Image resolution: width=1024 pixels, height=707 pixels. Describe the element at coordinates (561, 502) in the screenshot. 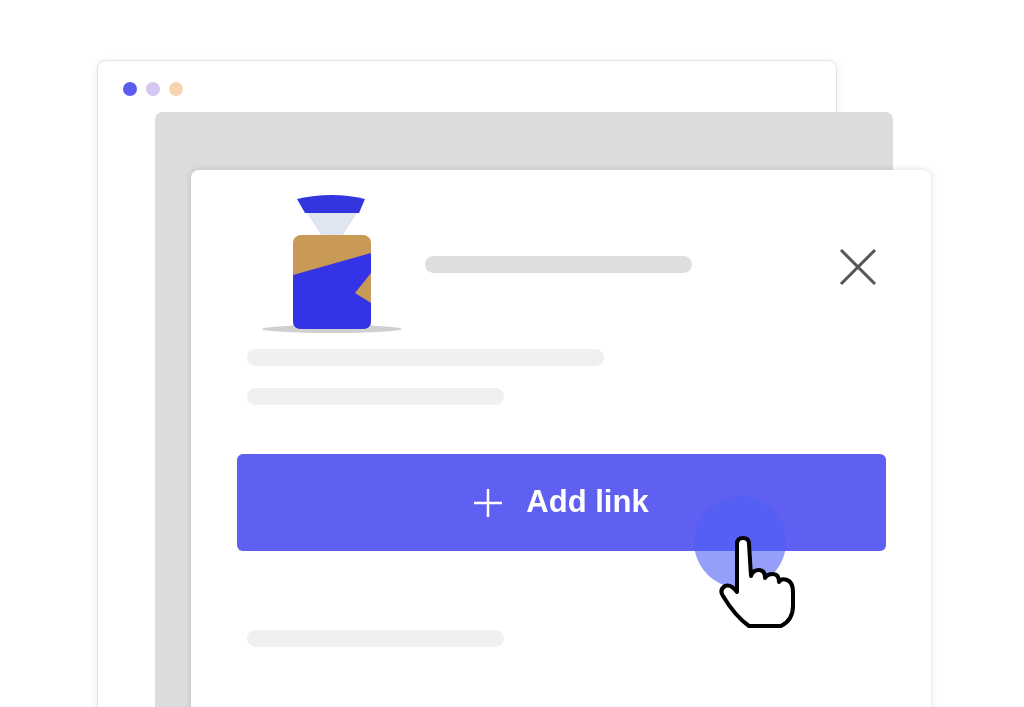

I see `add-link-button: Add link` at that location.